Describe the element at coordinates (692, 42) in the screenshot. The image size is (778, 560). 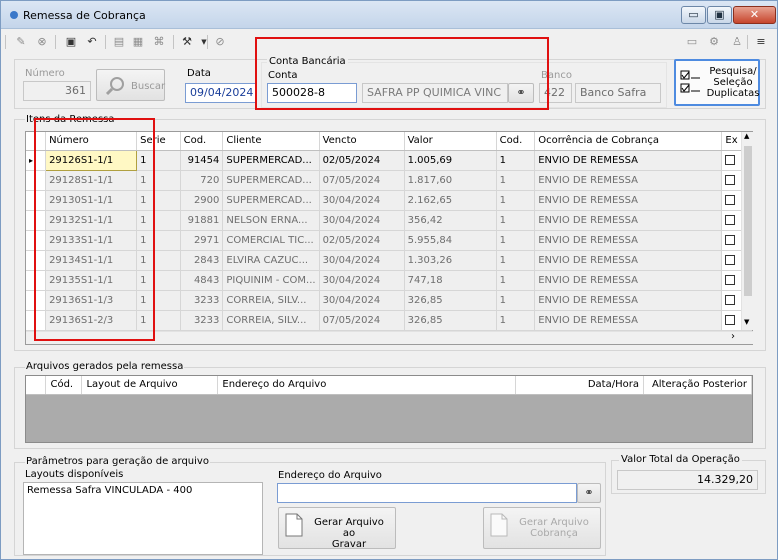
I see `display-icon: ▭` at that location.